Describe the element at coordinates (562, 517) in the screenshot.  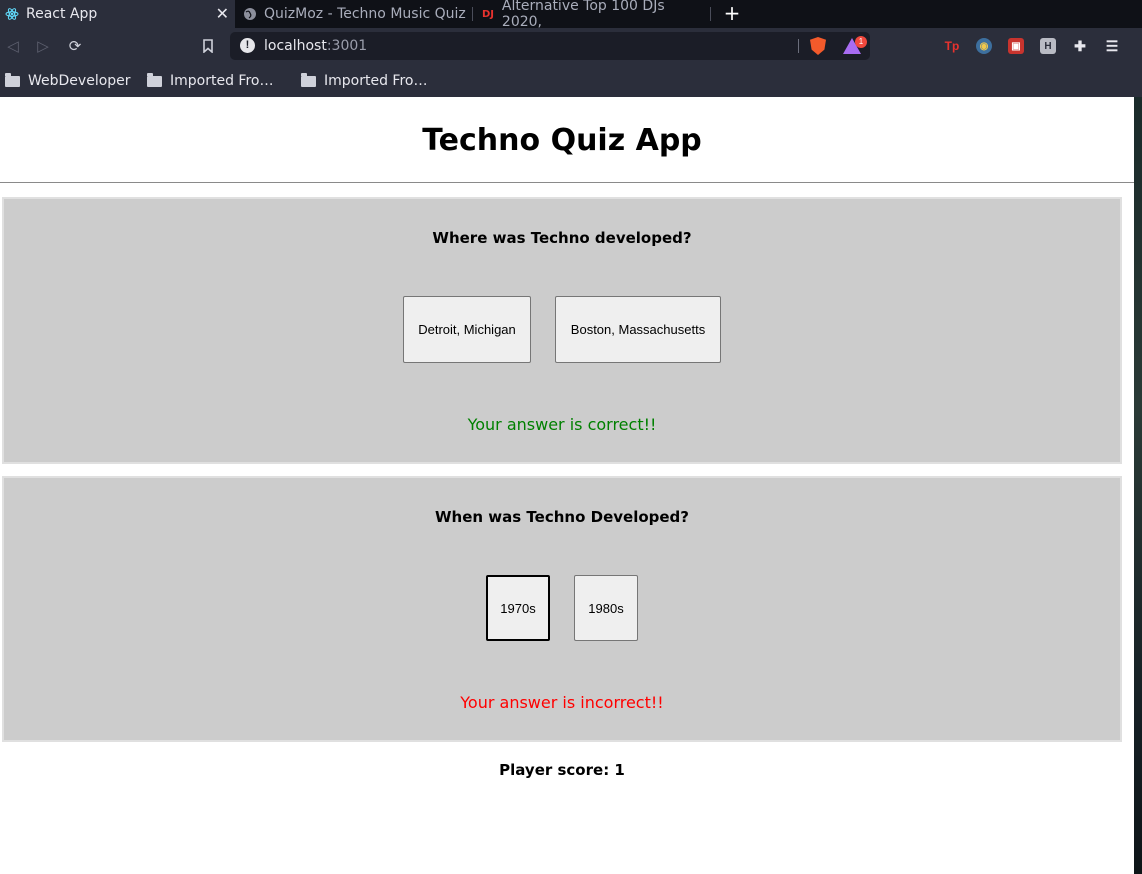
I see `question-text: When was Techno Developed?` at that location.